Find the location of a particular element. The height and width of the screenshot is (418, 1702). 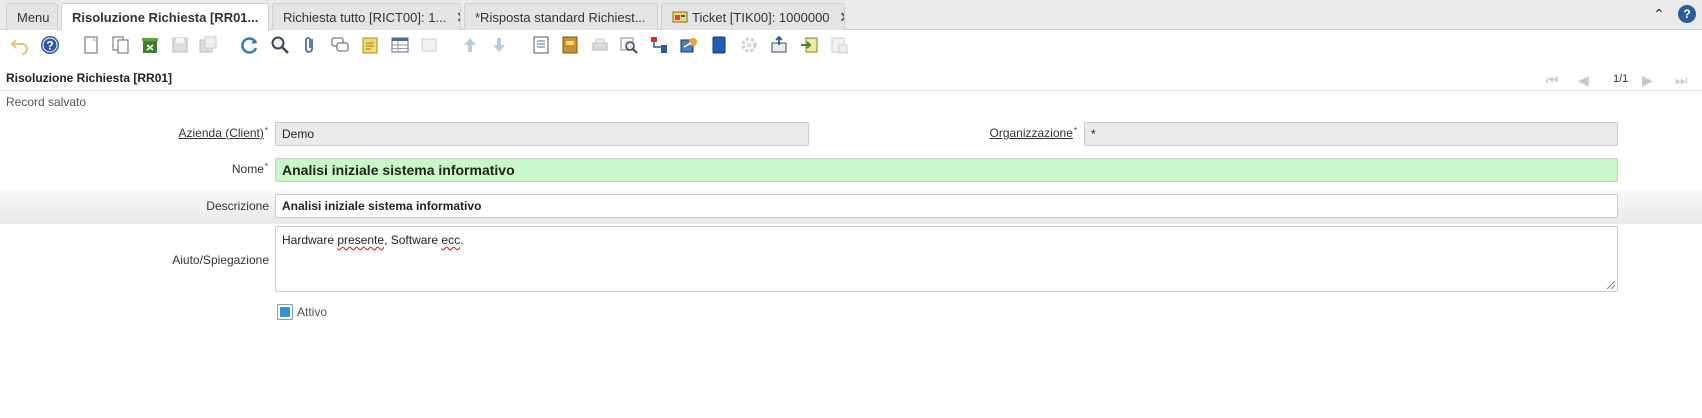

organization-label: Organizzazione* is located at coordinates (1033, 133).